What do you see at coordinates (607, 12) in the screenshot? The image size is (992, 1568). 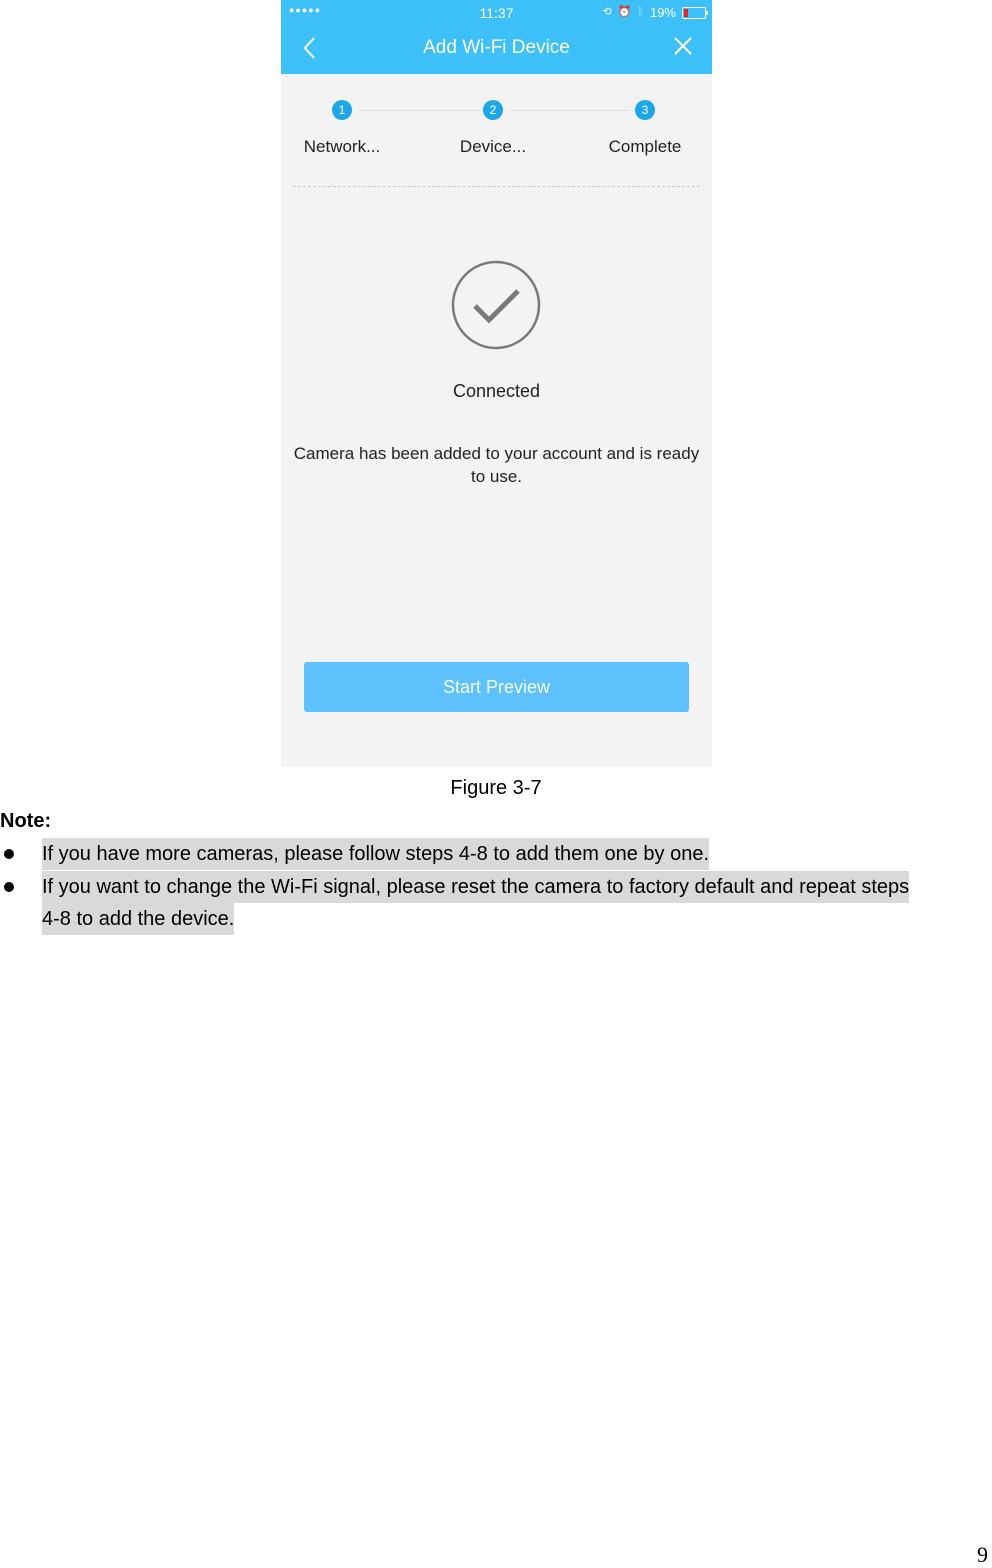 I see `orientation-lock-icon: ⟲` at bounding box center [607, 12].